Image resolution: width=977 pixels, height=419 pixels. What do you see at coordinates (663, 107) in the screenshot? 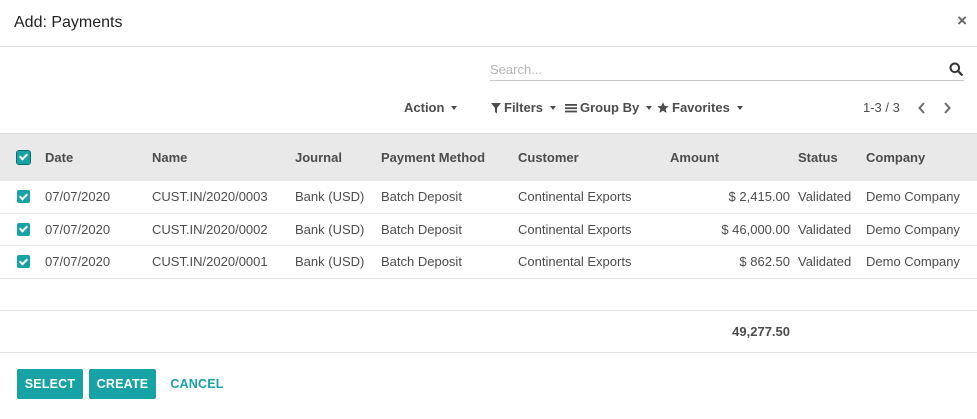
I see `star-icon` at bounding box center [663, 107].